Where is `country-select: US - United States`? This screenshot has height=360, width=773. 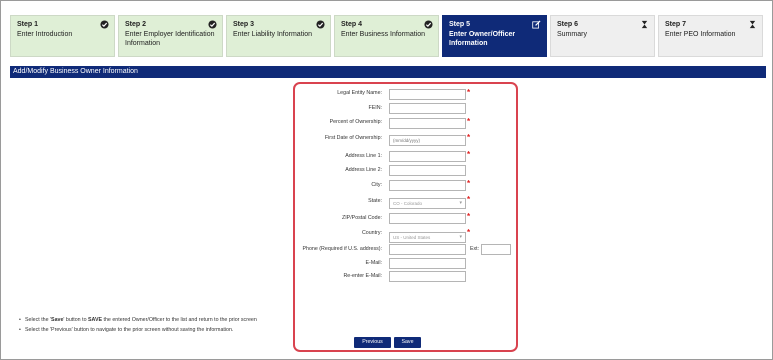 country-select: US - United States is located at coordinates (427, 237).